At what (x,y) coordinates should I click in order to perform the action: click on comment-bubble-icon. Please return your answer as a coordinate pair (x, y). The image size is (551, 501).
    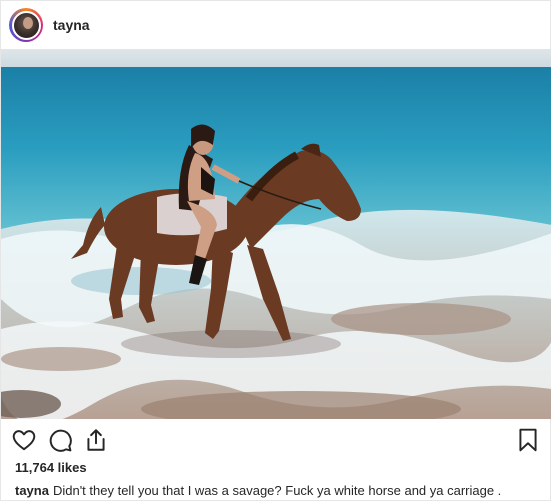
    Looking at the image, I should click on (60, 440).